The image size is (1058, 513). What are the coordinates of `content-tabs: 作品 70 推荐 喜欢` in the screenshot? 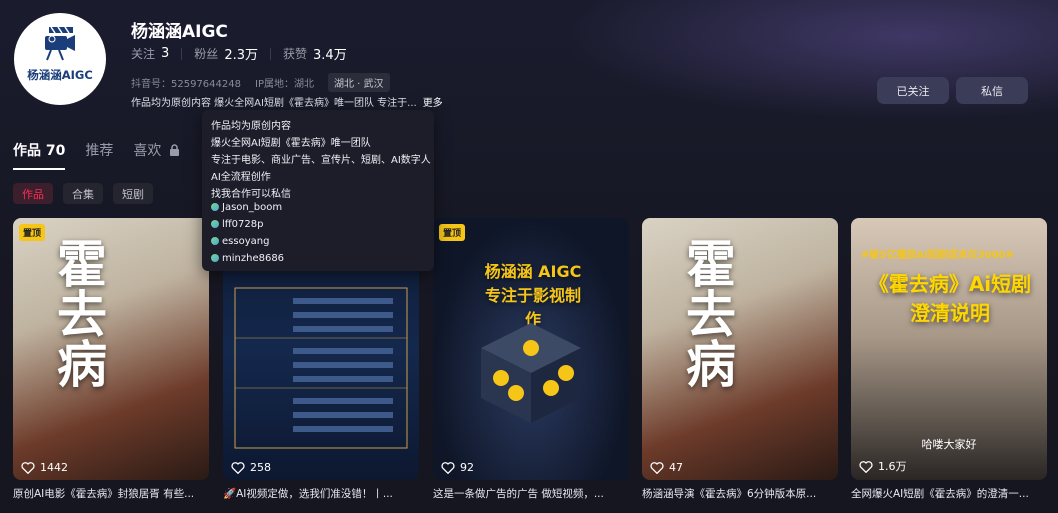 It's located at (106, 150).